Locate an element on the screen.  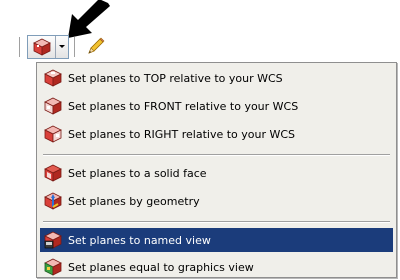
menu-item-graphics-view: Set planes equal to graphics view is located at coordinates (216, 267).